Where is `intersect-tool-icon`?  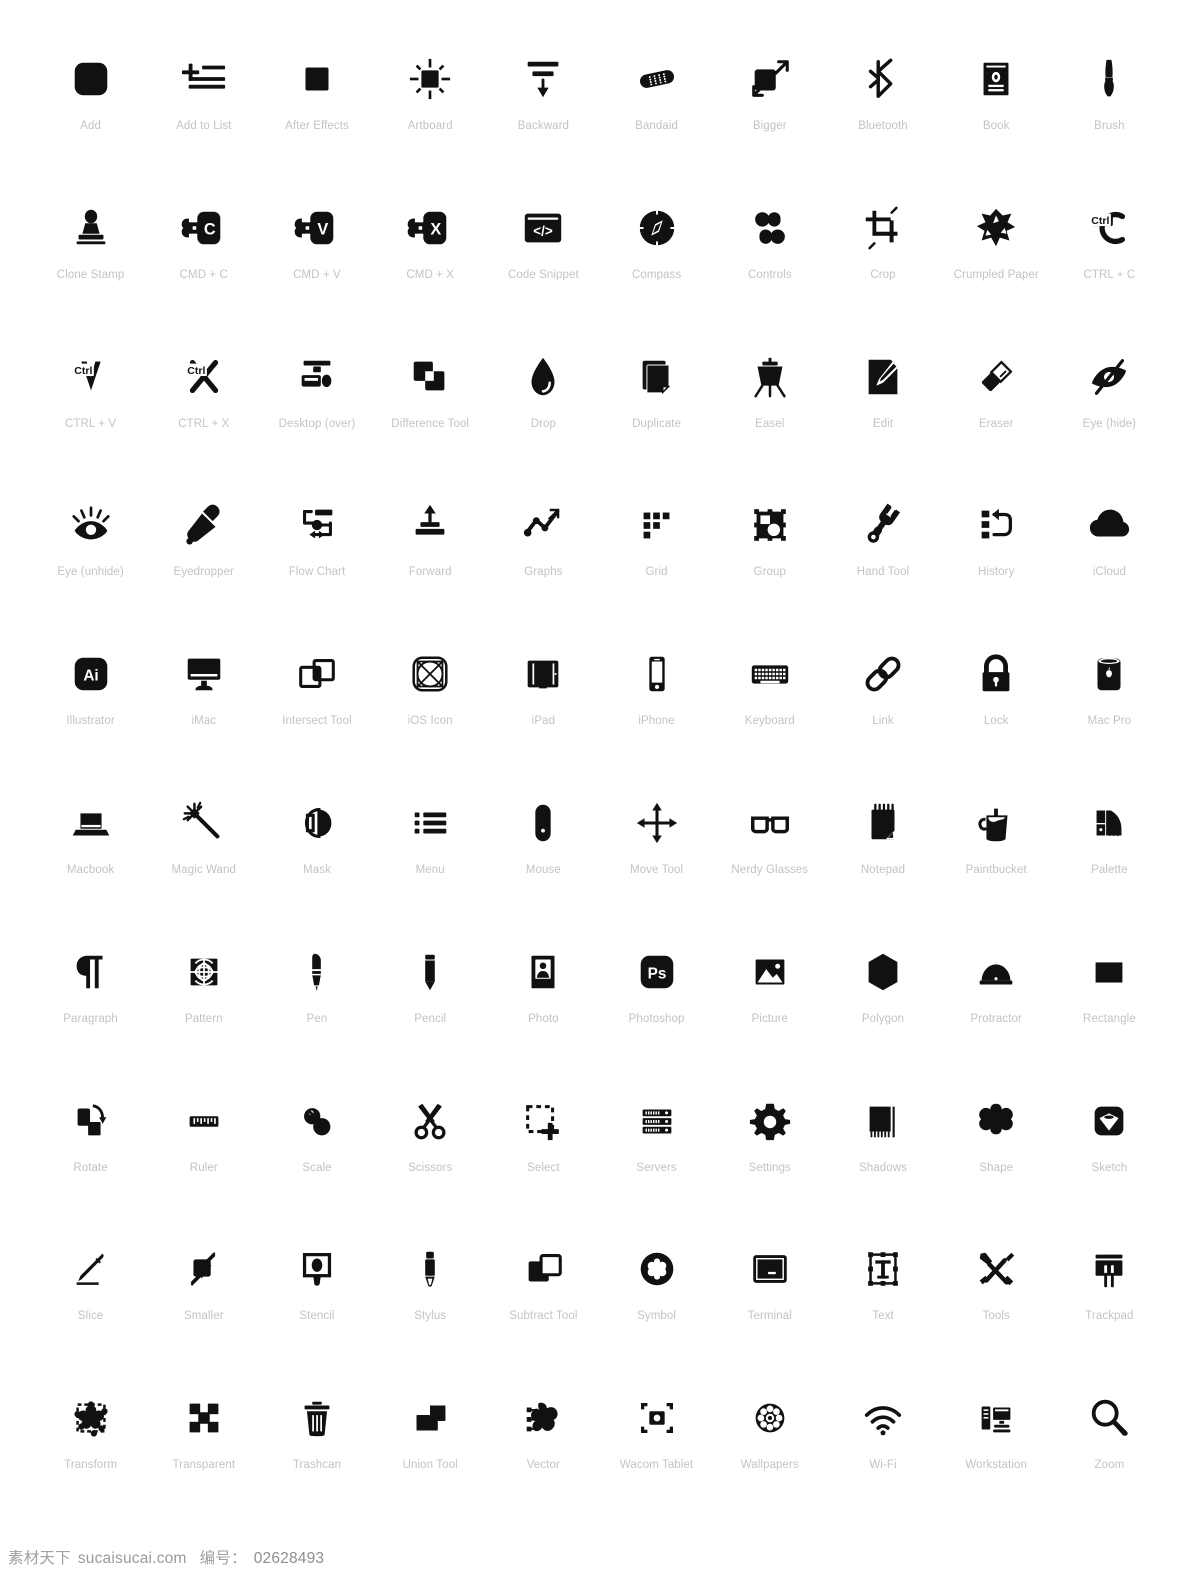
intersect-tool-icon is located at coordinates (317, 674).